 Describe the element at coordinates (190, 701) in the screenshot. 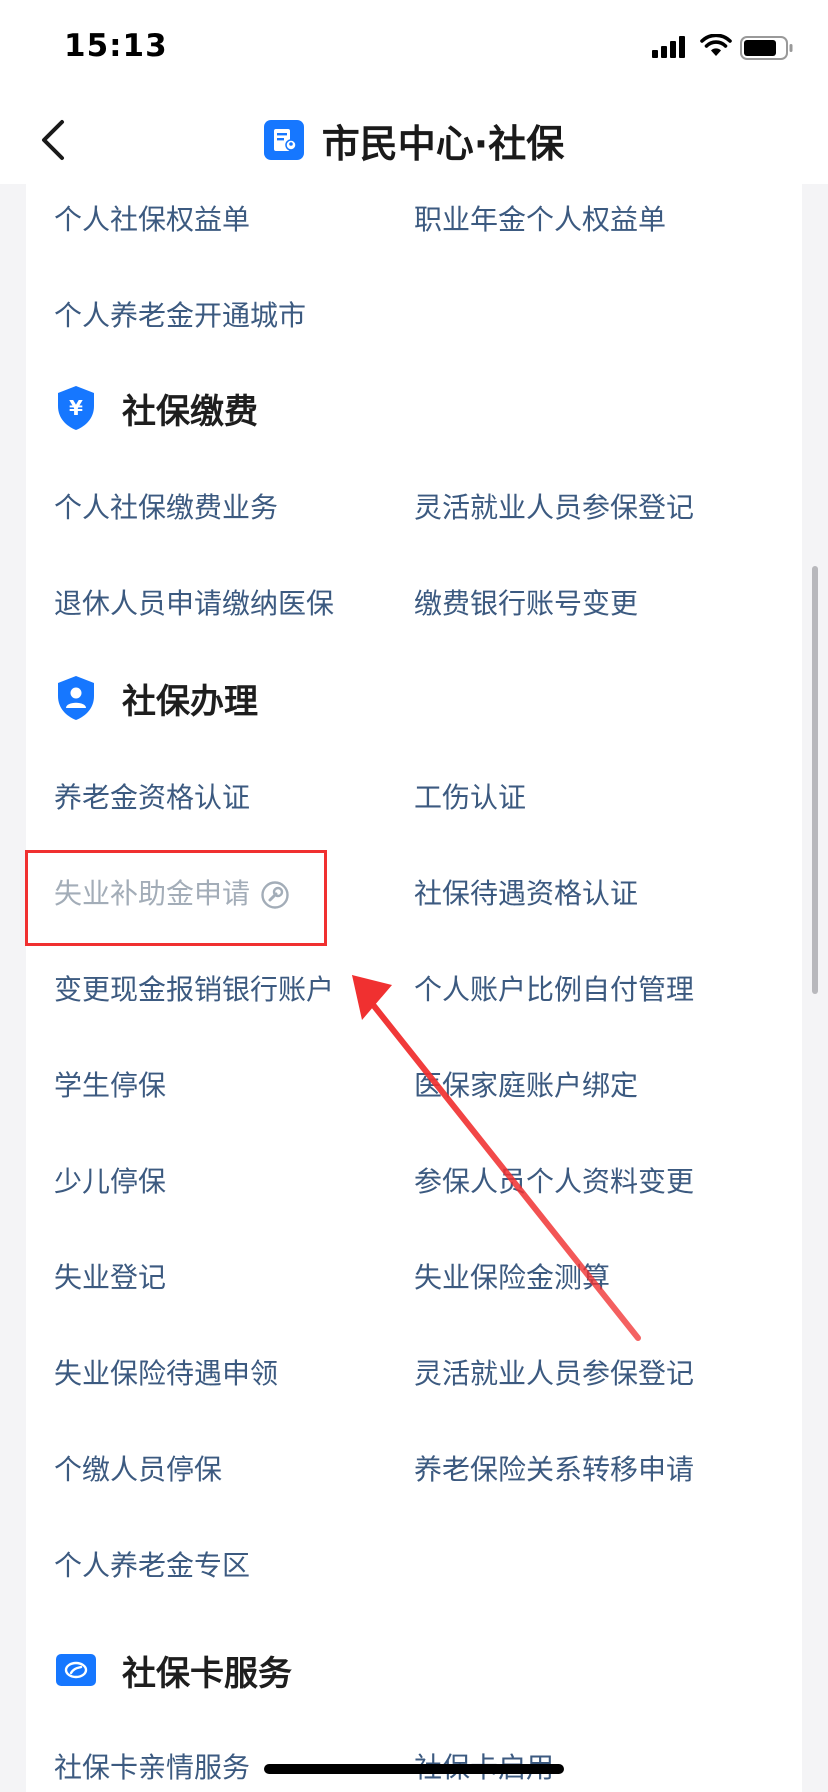

I see `section-title: 社保办理` at that location.